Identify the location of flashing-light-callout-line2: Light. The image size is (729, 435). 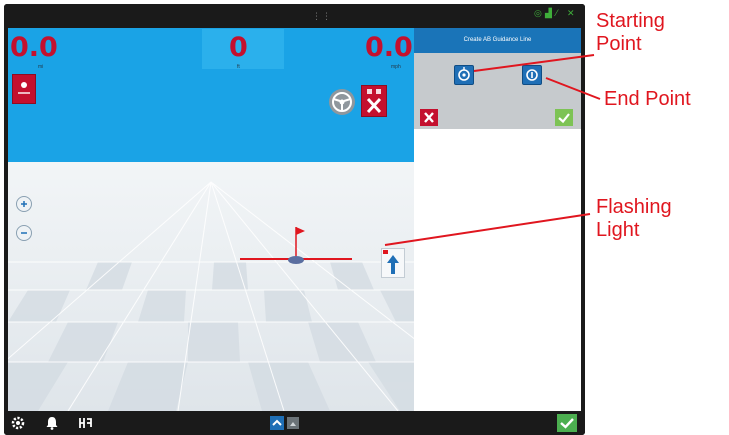
(618, 230).